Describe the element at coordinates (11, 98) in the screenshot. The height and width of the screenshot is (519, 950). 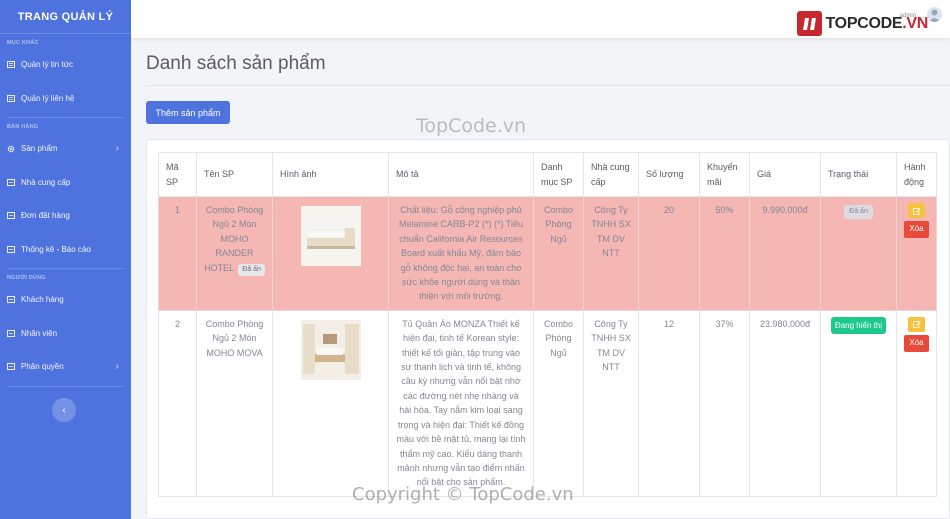
I see `contact-icon` at that location.